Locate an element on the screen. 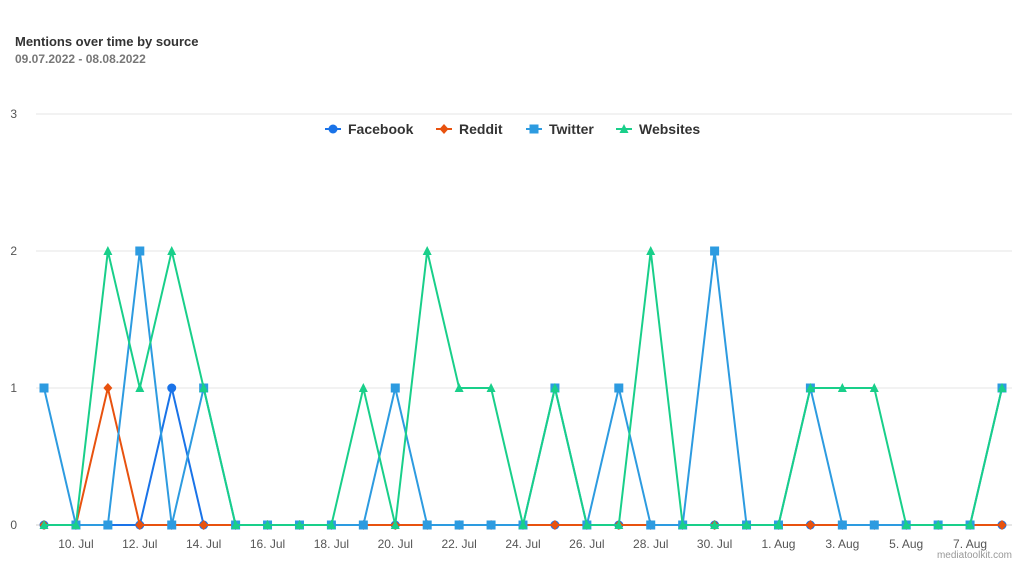  legend-label-websites: Websites is located at coordinates (669, 129).